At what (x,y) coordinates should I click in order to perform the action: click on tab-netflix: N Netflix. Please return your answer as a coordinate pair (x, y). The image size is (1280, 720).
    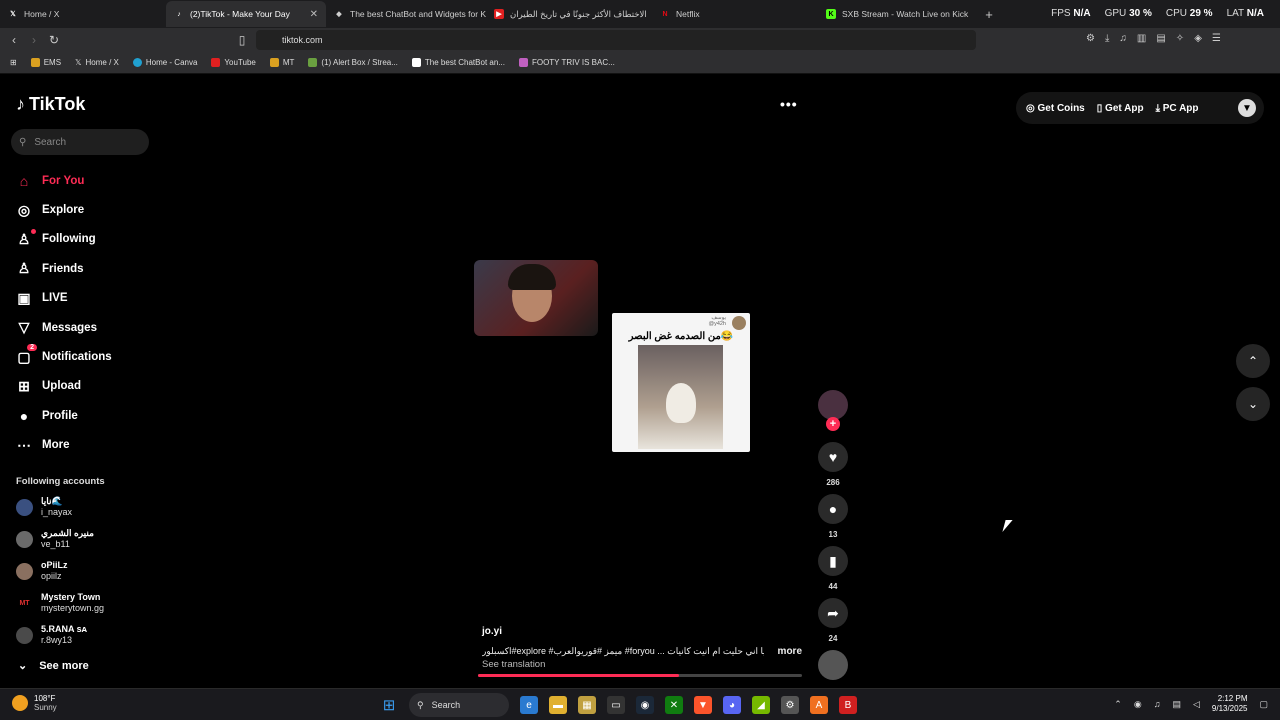
    Looking at the image, I should click on (735, 14).